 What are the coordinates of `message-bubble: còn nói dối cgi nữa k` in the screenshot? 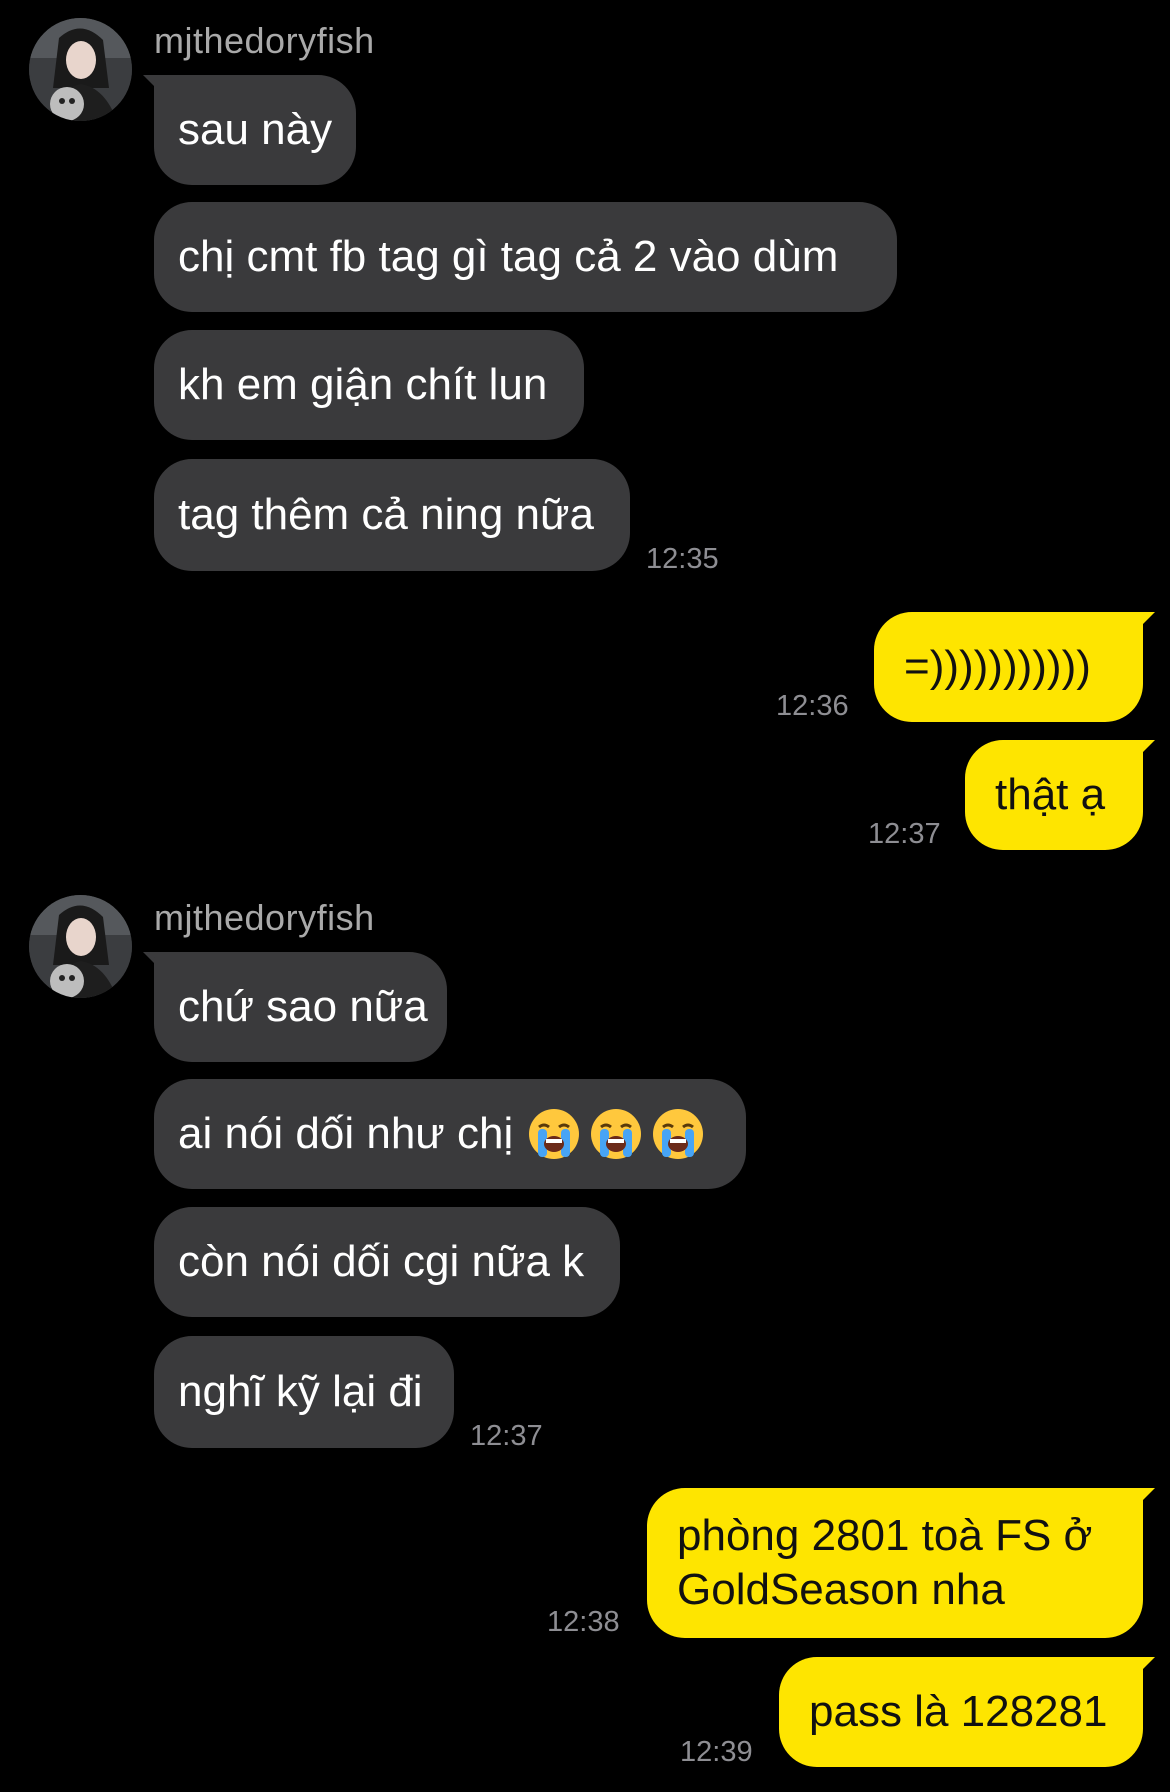 It's located at (387, 1262).